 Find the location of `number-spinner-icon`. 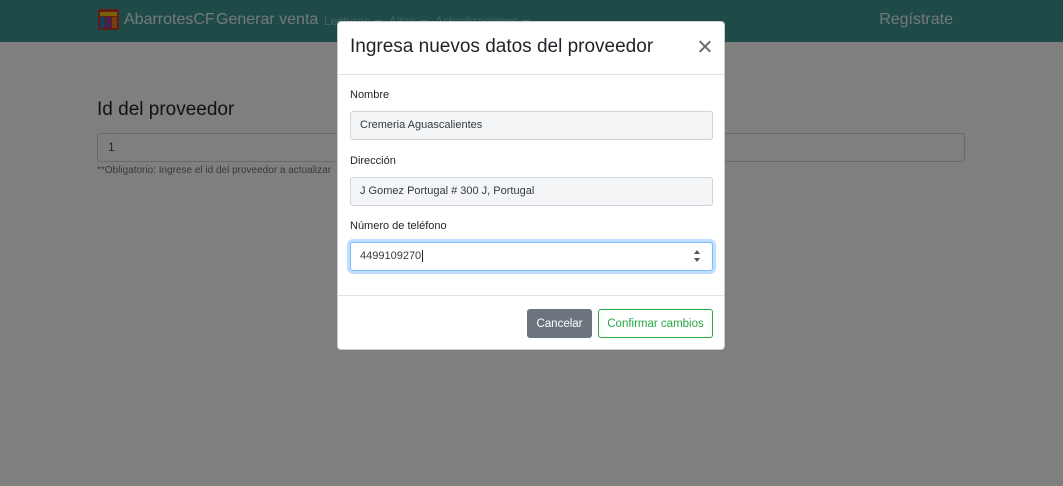

number-spinner-icon is located at coordinates (698, 257).